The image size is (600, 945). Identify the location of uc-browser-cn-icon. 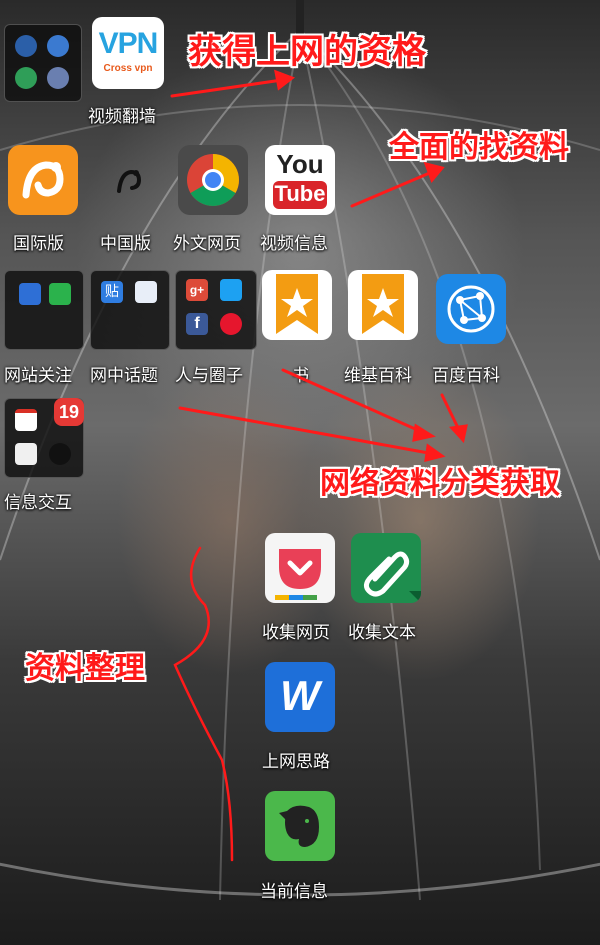
(130, 180).